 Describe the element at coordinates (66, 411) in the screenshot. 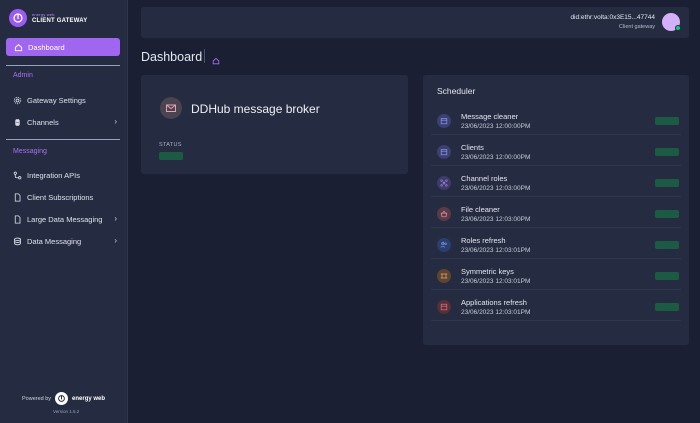

I see `version-label: Version 1.5.2` at that location.